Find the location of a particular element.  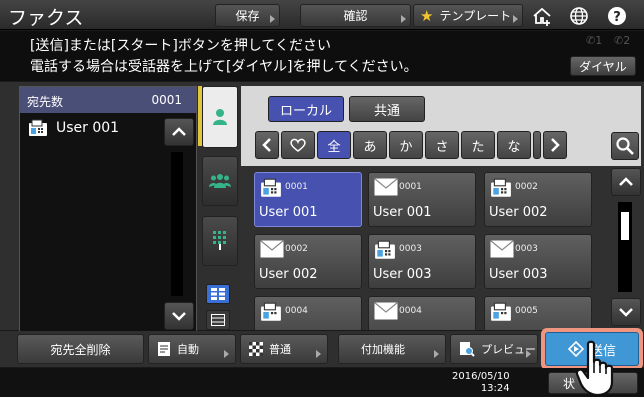

tab-single-contact is located at coordinates (220, 117).